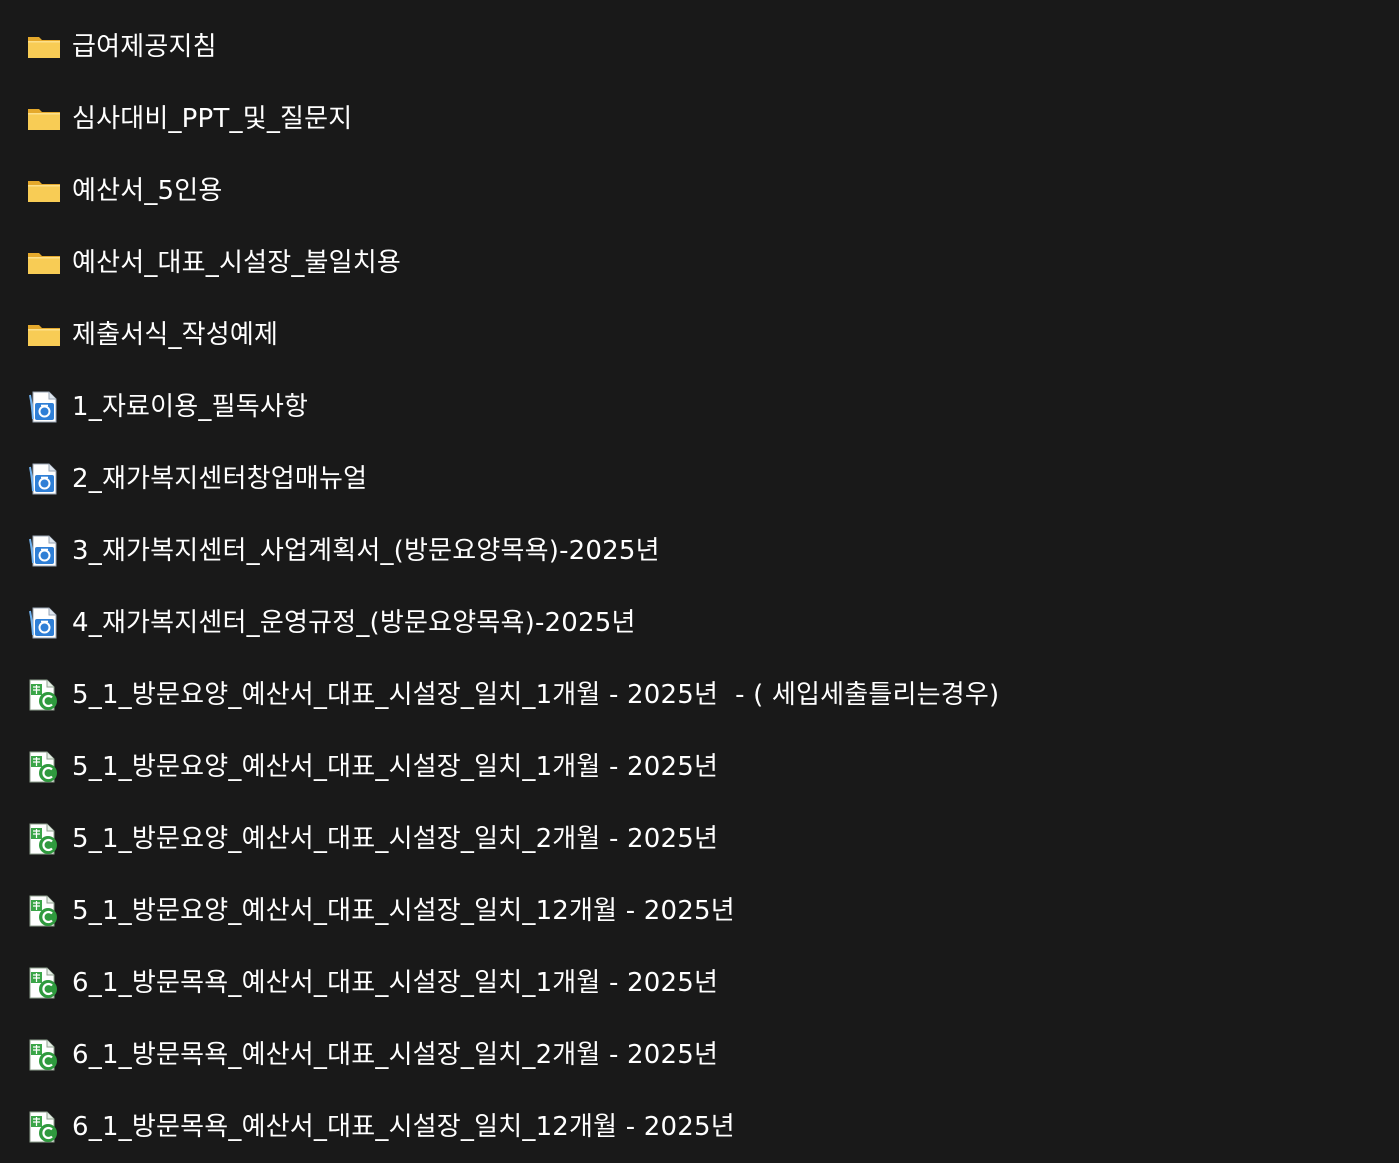 The height and width of the screenshot is (1163, 1399). What do you see at coordinates (699, 263) in the screenshot?
I see `folder-item: 예산서_대표_시설장_불일치용` at bounding box center [699, 263].